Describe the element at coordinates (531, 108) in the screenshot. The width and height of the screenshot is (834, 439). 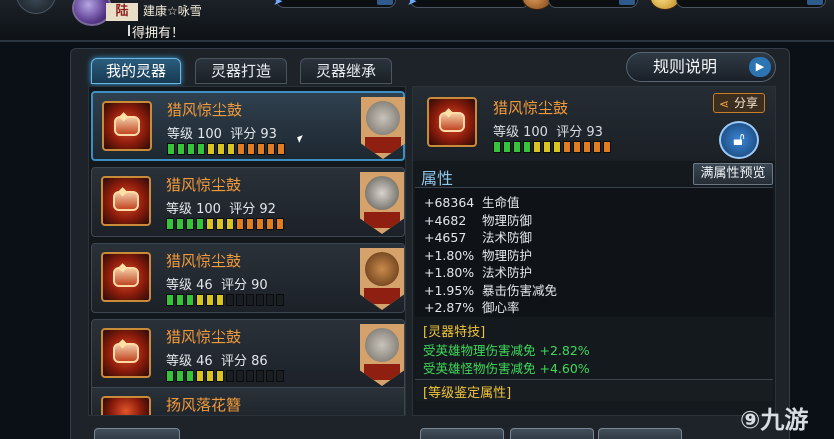
I see `detail-name: 猎风惊尘鼓` at that location.